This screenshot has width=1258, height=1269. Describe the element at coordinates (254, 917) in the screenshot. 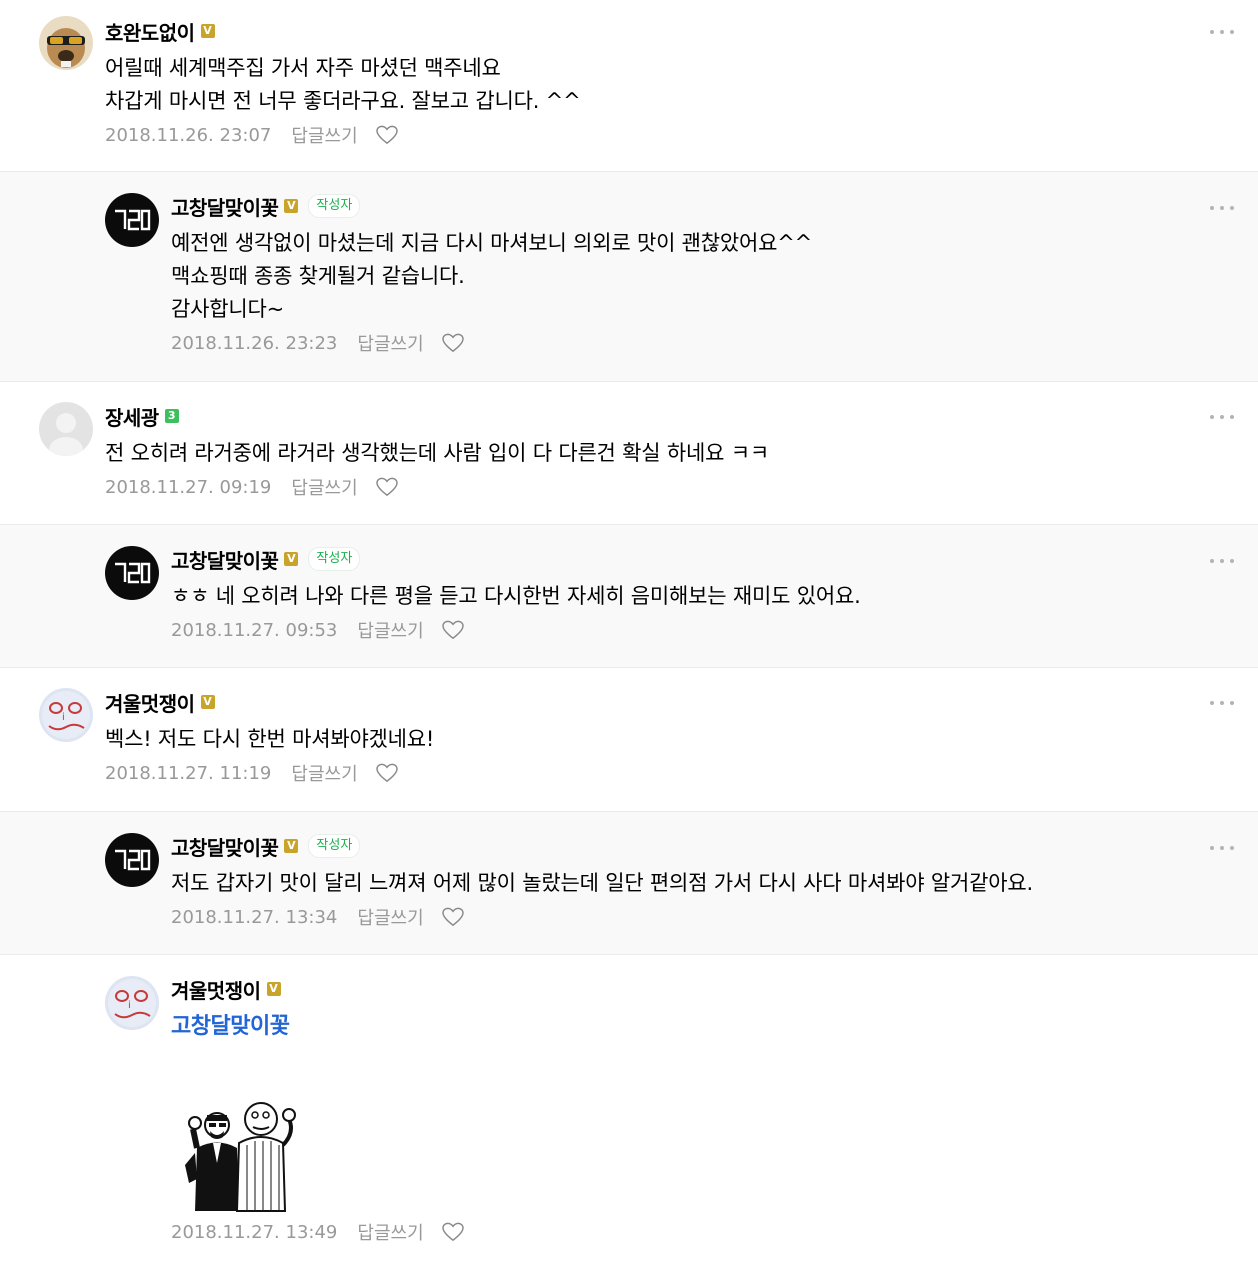

I see `comment-date: 2018.11.27. 13:34` at that location.